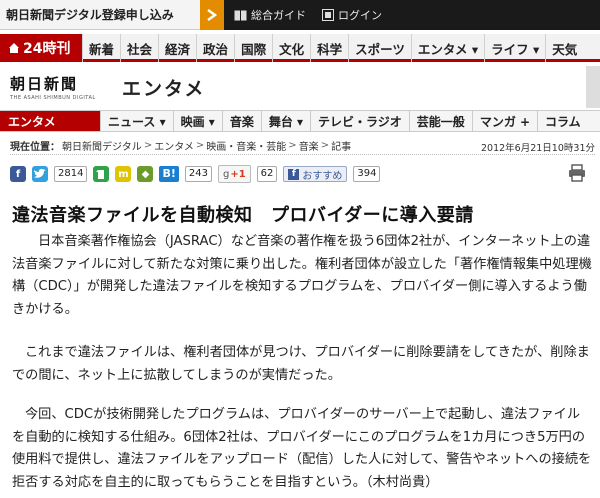  Describe the element at coordinates (177, 48) in the screenshot. I see `nav-item-keizai: 経済` at that location.